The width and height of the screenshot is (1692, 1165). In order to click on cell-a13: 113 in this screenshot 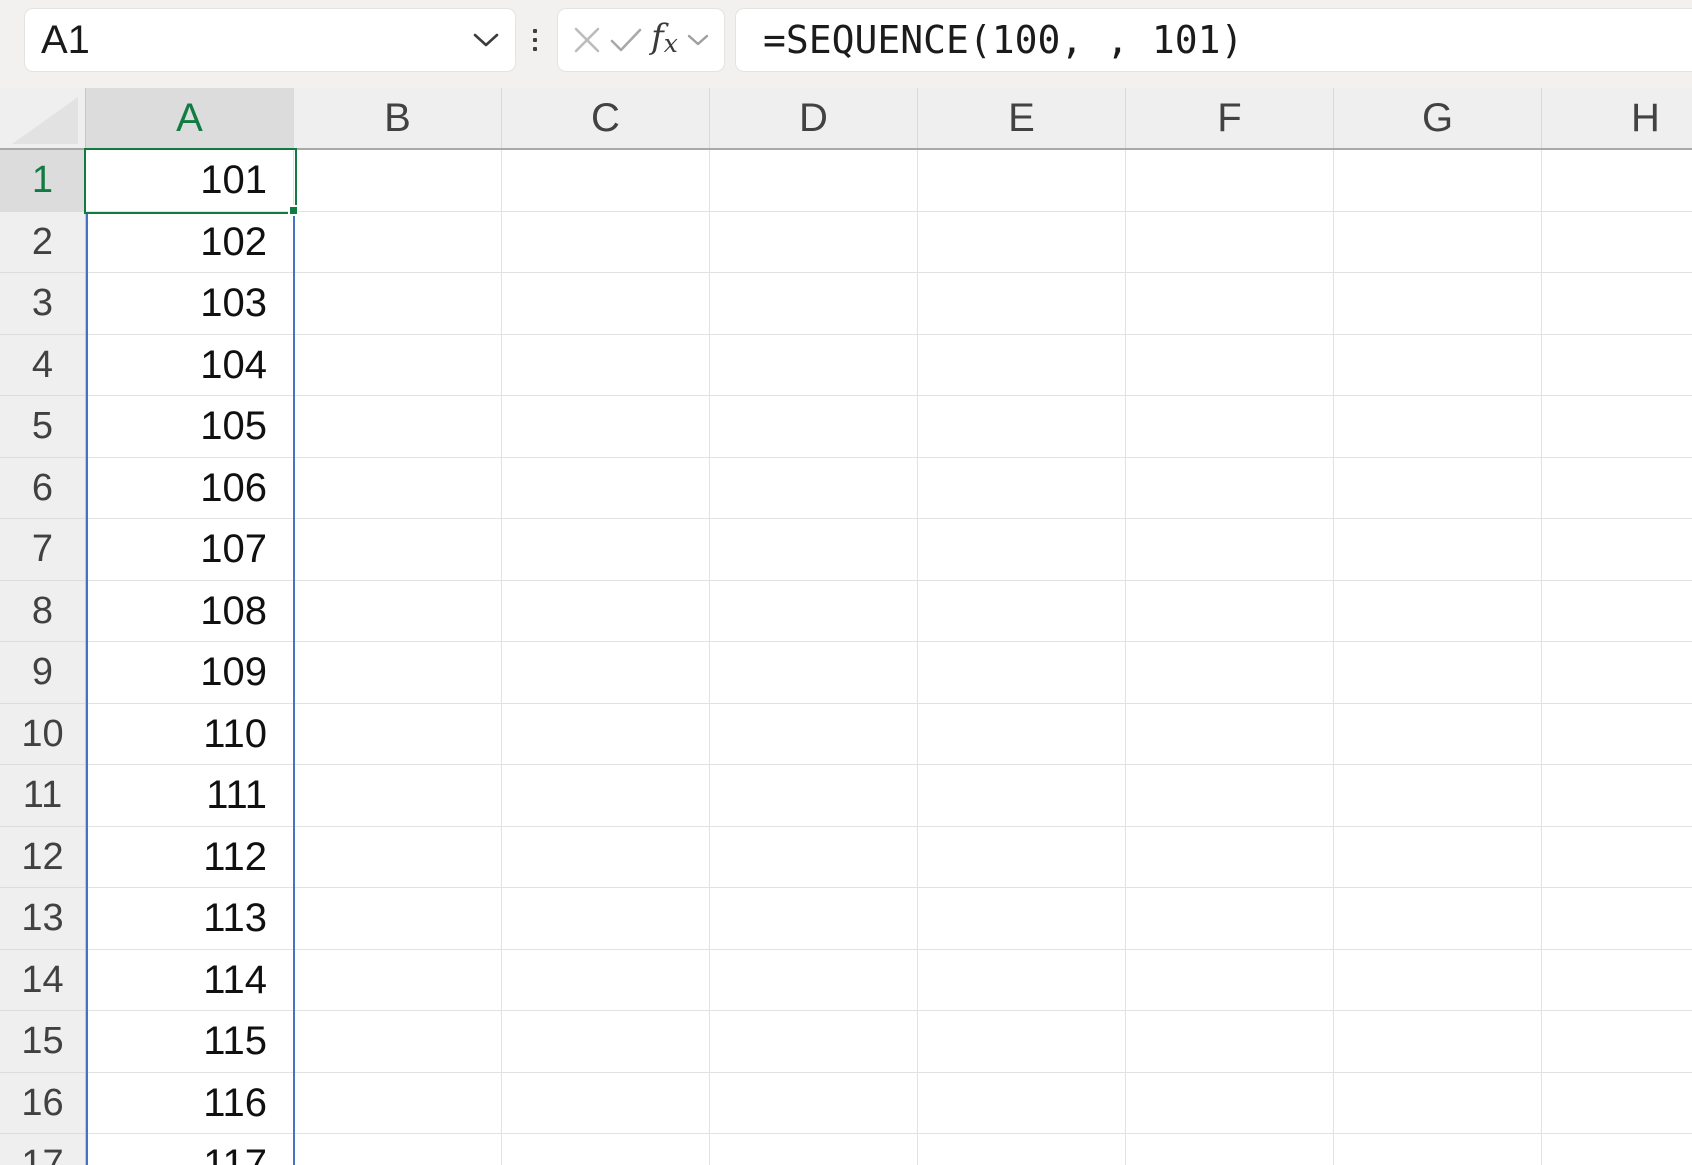, I will do `click(190, 919)`.